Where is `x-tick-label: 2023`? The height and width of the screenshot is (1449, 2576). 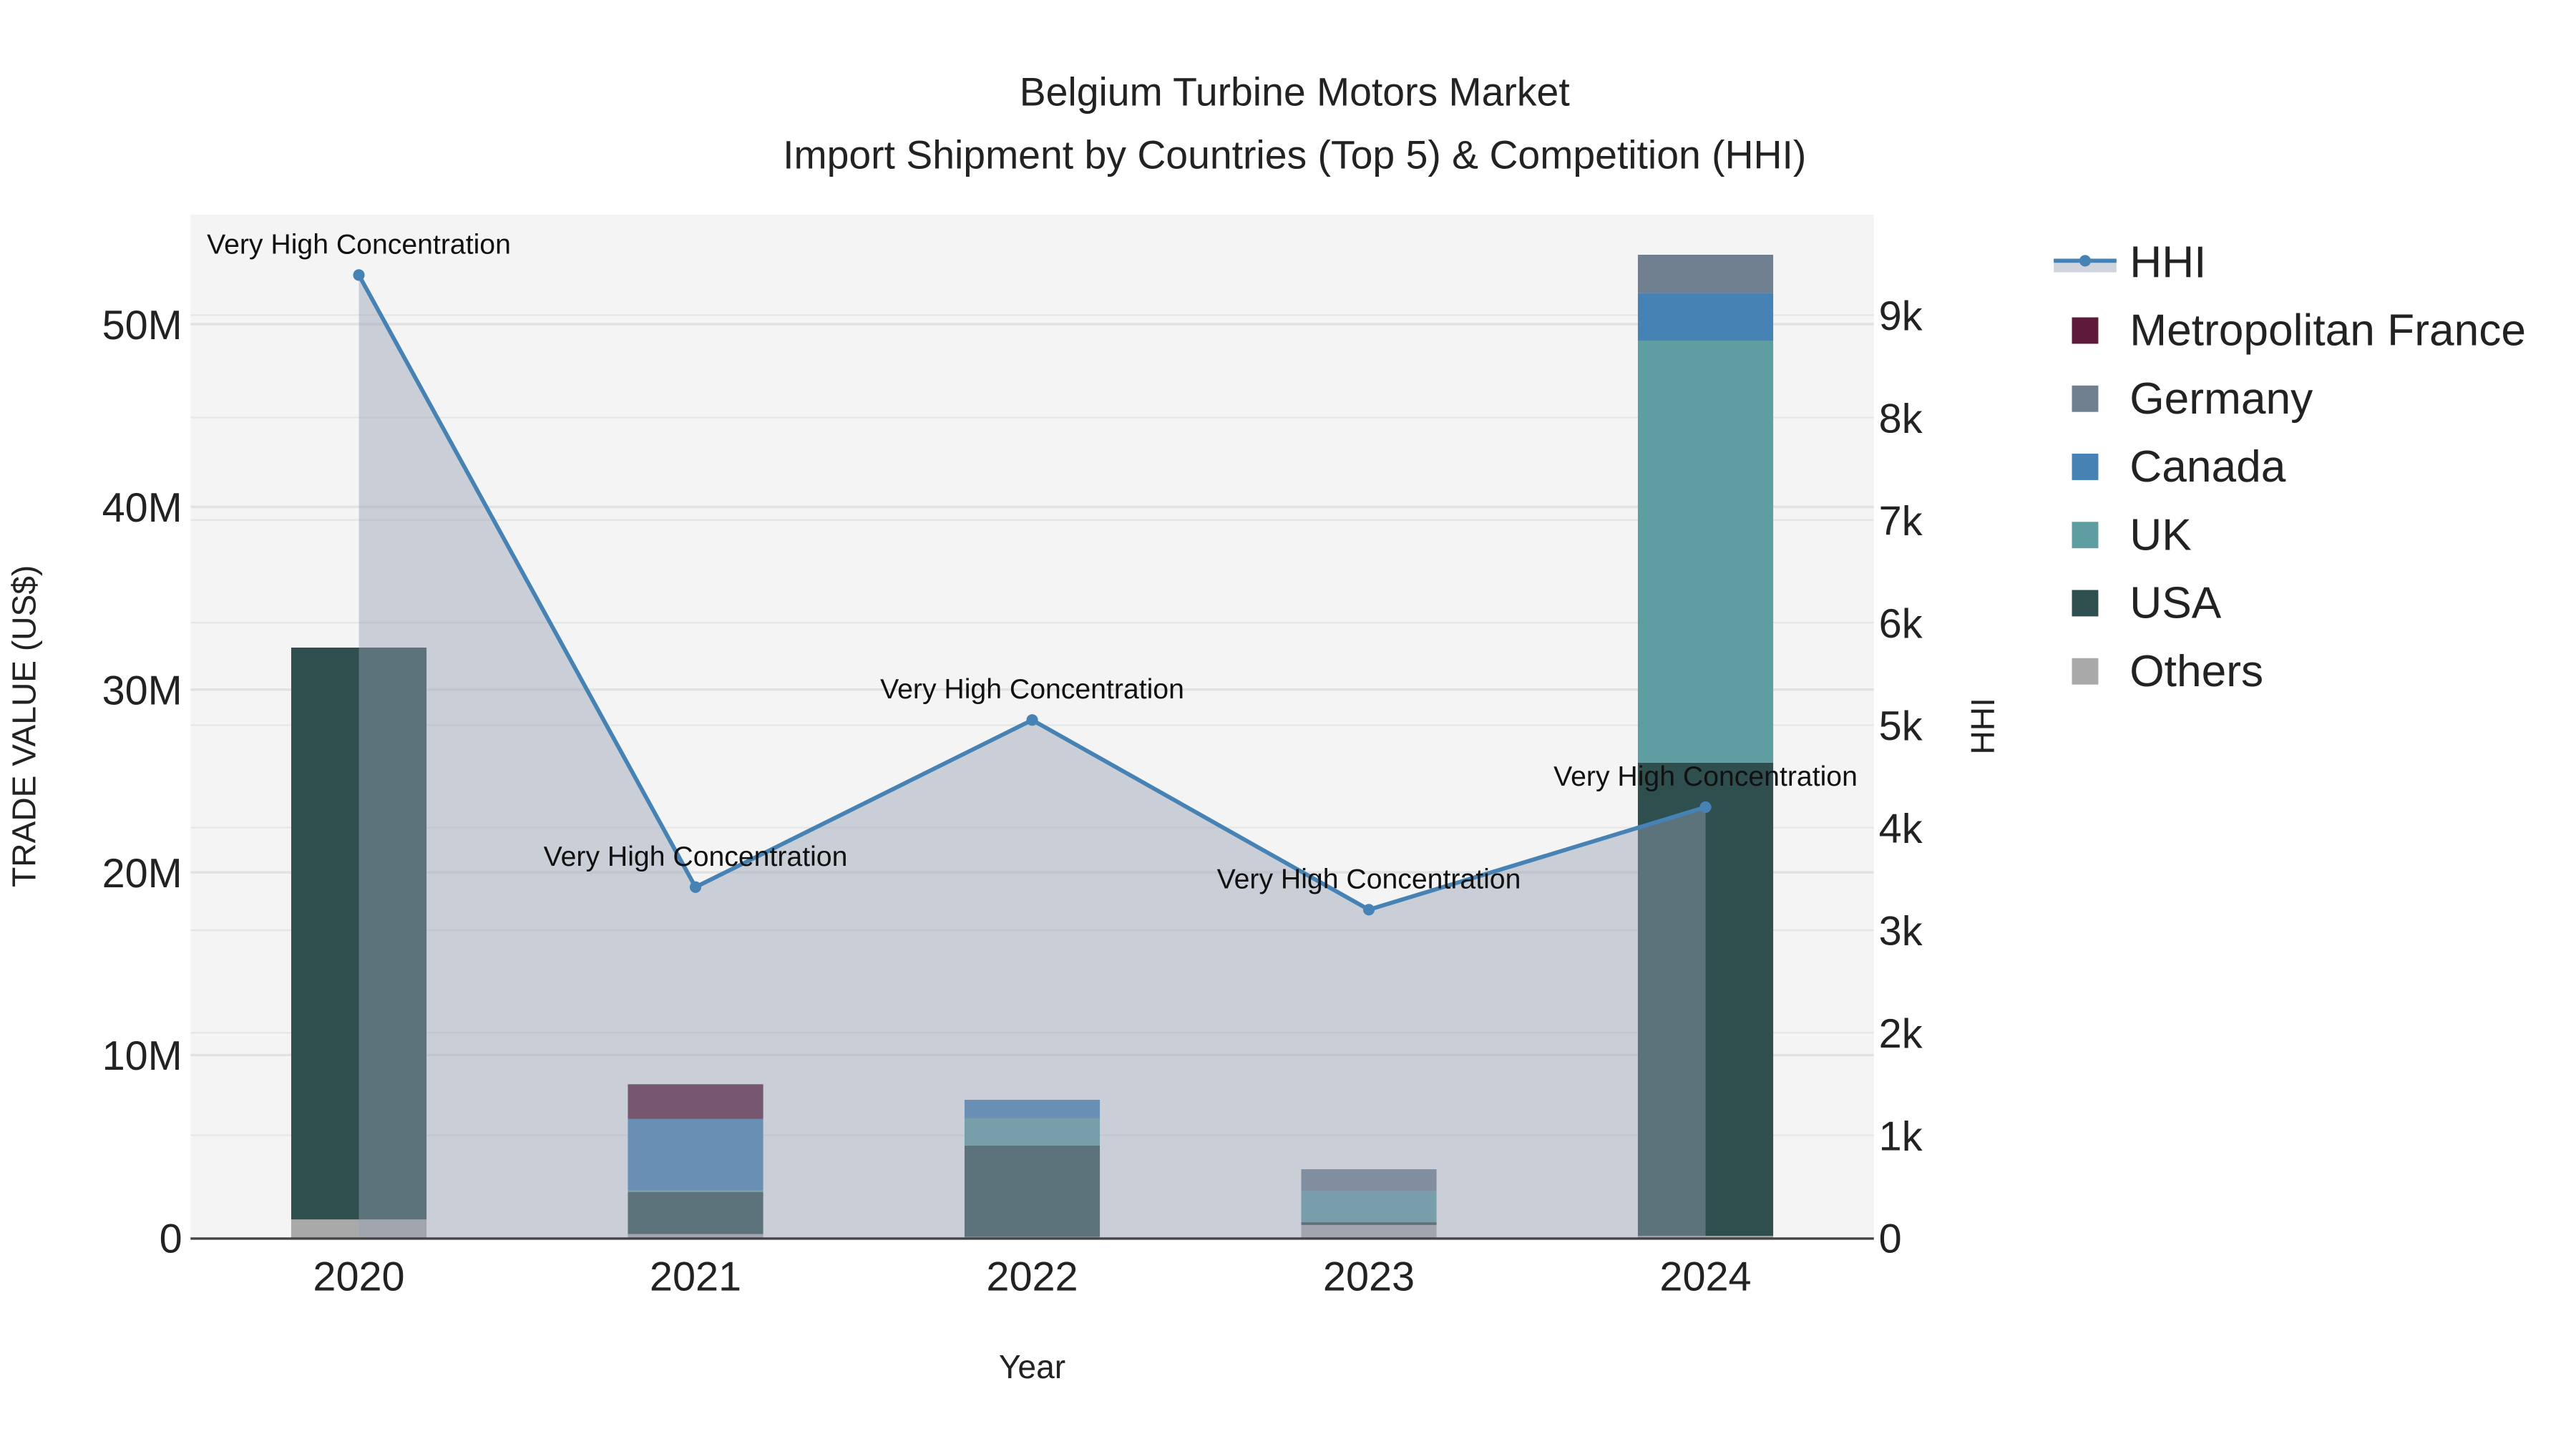
x-tick-label: 2023 is located at coordinates (1369, 1277).